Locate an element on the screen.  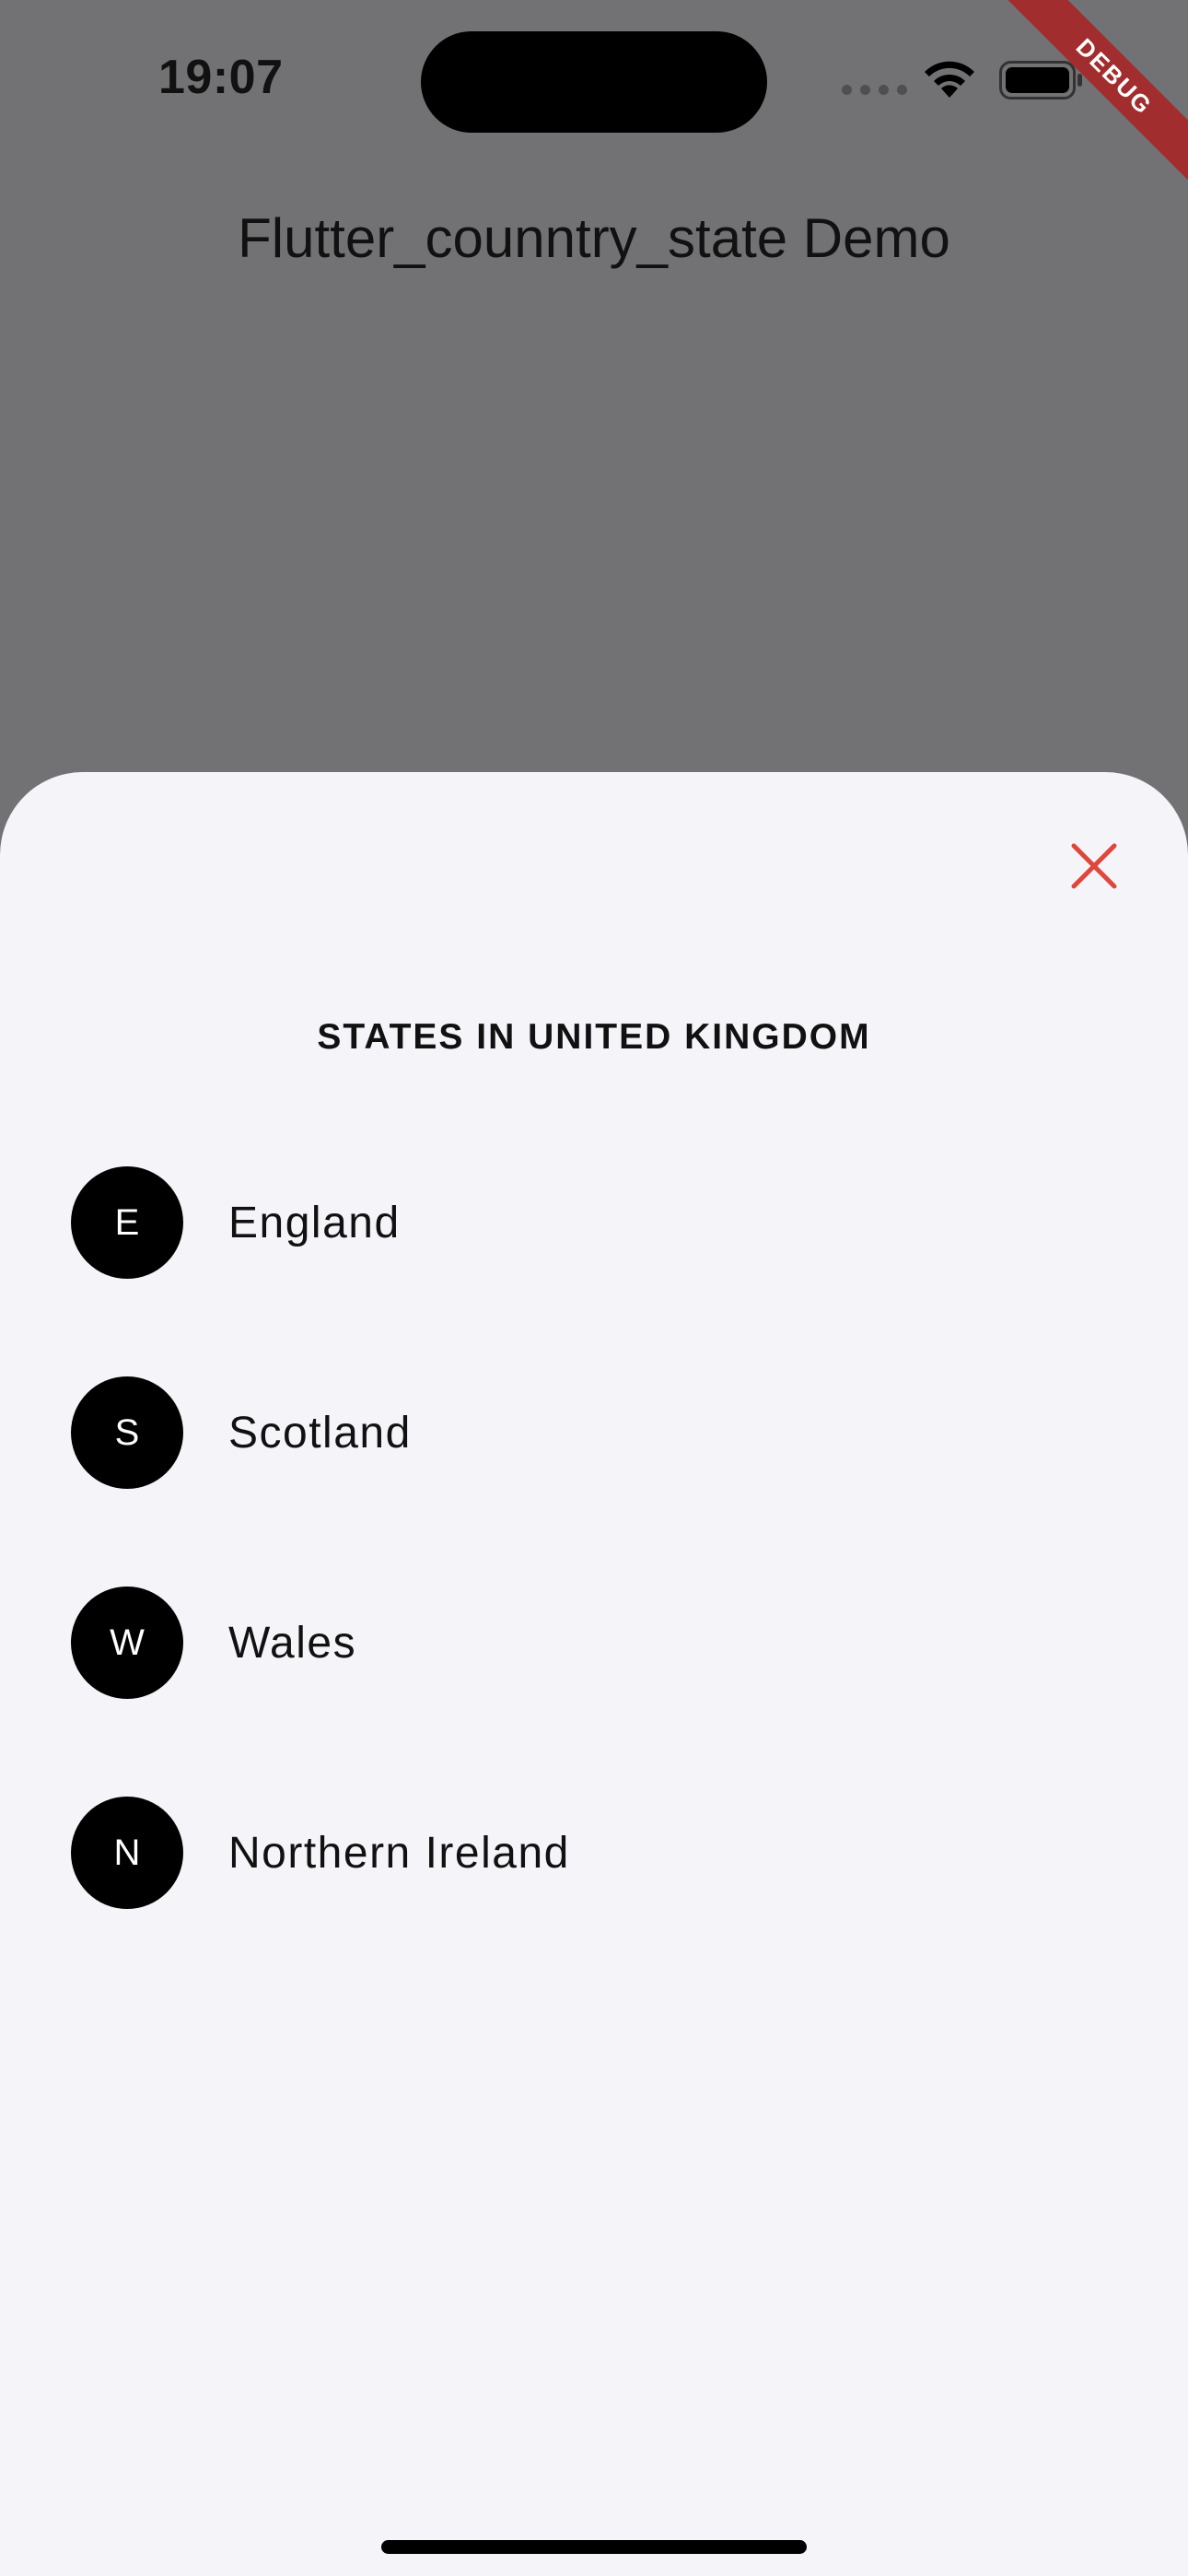
debug-banner: DEBUG is located at coordinates (1096, 92).